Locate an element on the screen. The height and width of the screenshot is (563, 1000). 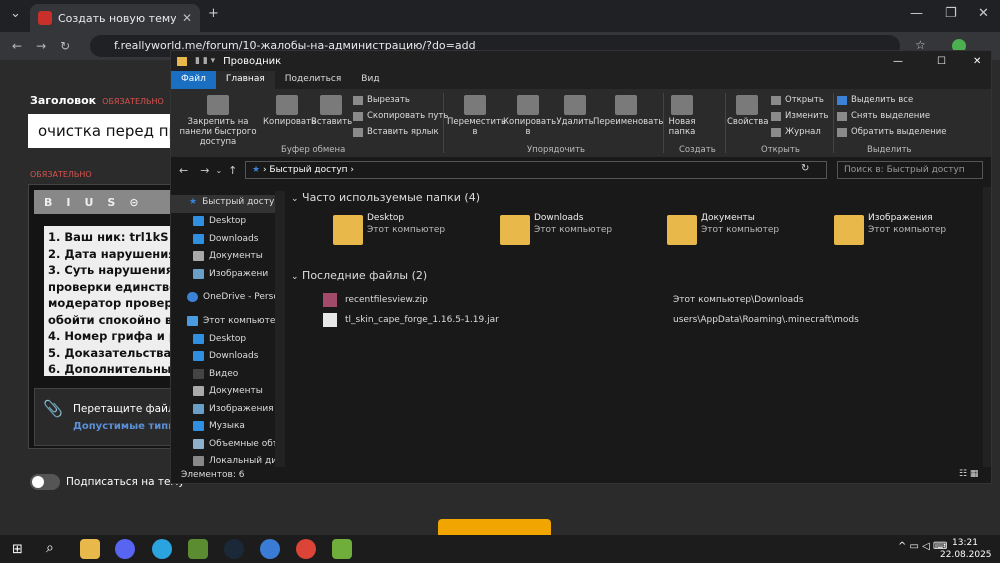
explorer-address-bar: ★ › Быстрый доступ › is located at coordinates (536, 170).